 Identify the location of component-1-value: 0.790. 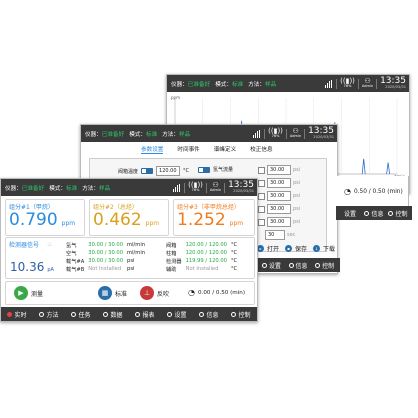
(33, 220).